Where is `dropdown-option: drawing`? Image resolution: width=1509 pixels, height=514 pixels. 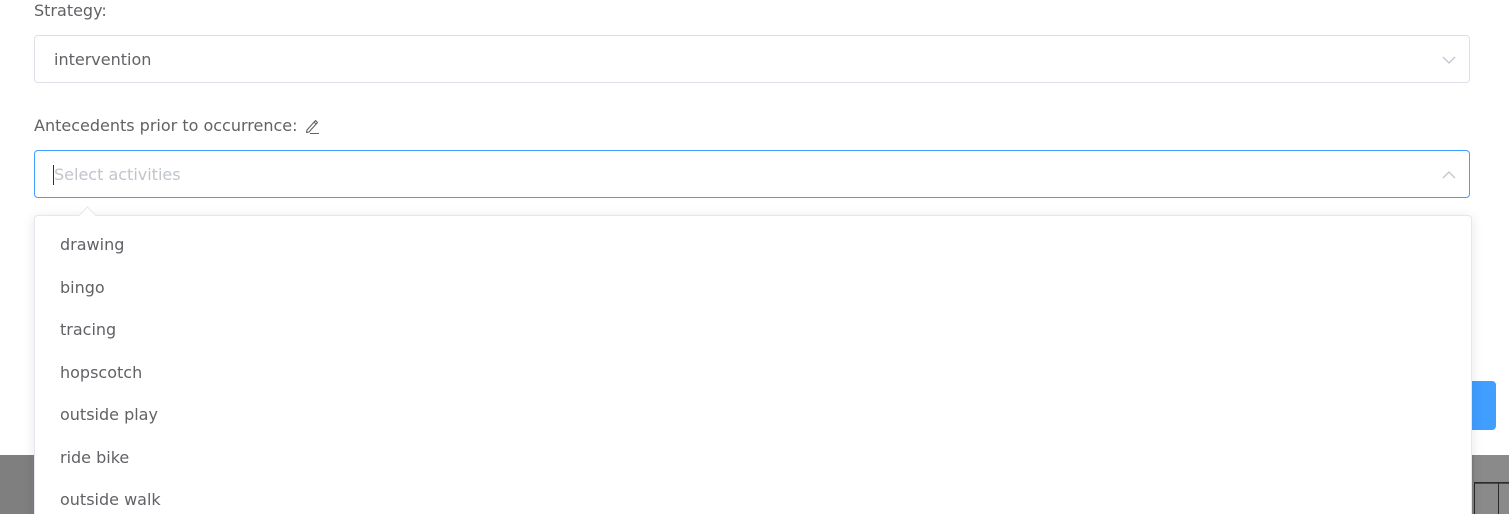 dropdown-option: drawing is located at coordinates (753, 245).